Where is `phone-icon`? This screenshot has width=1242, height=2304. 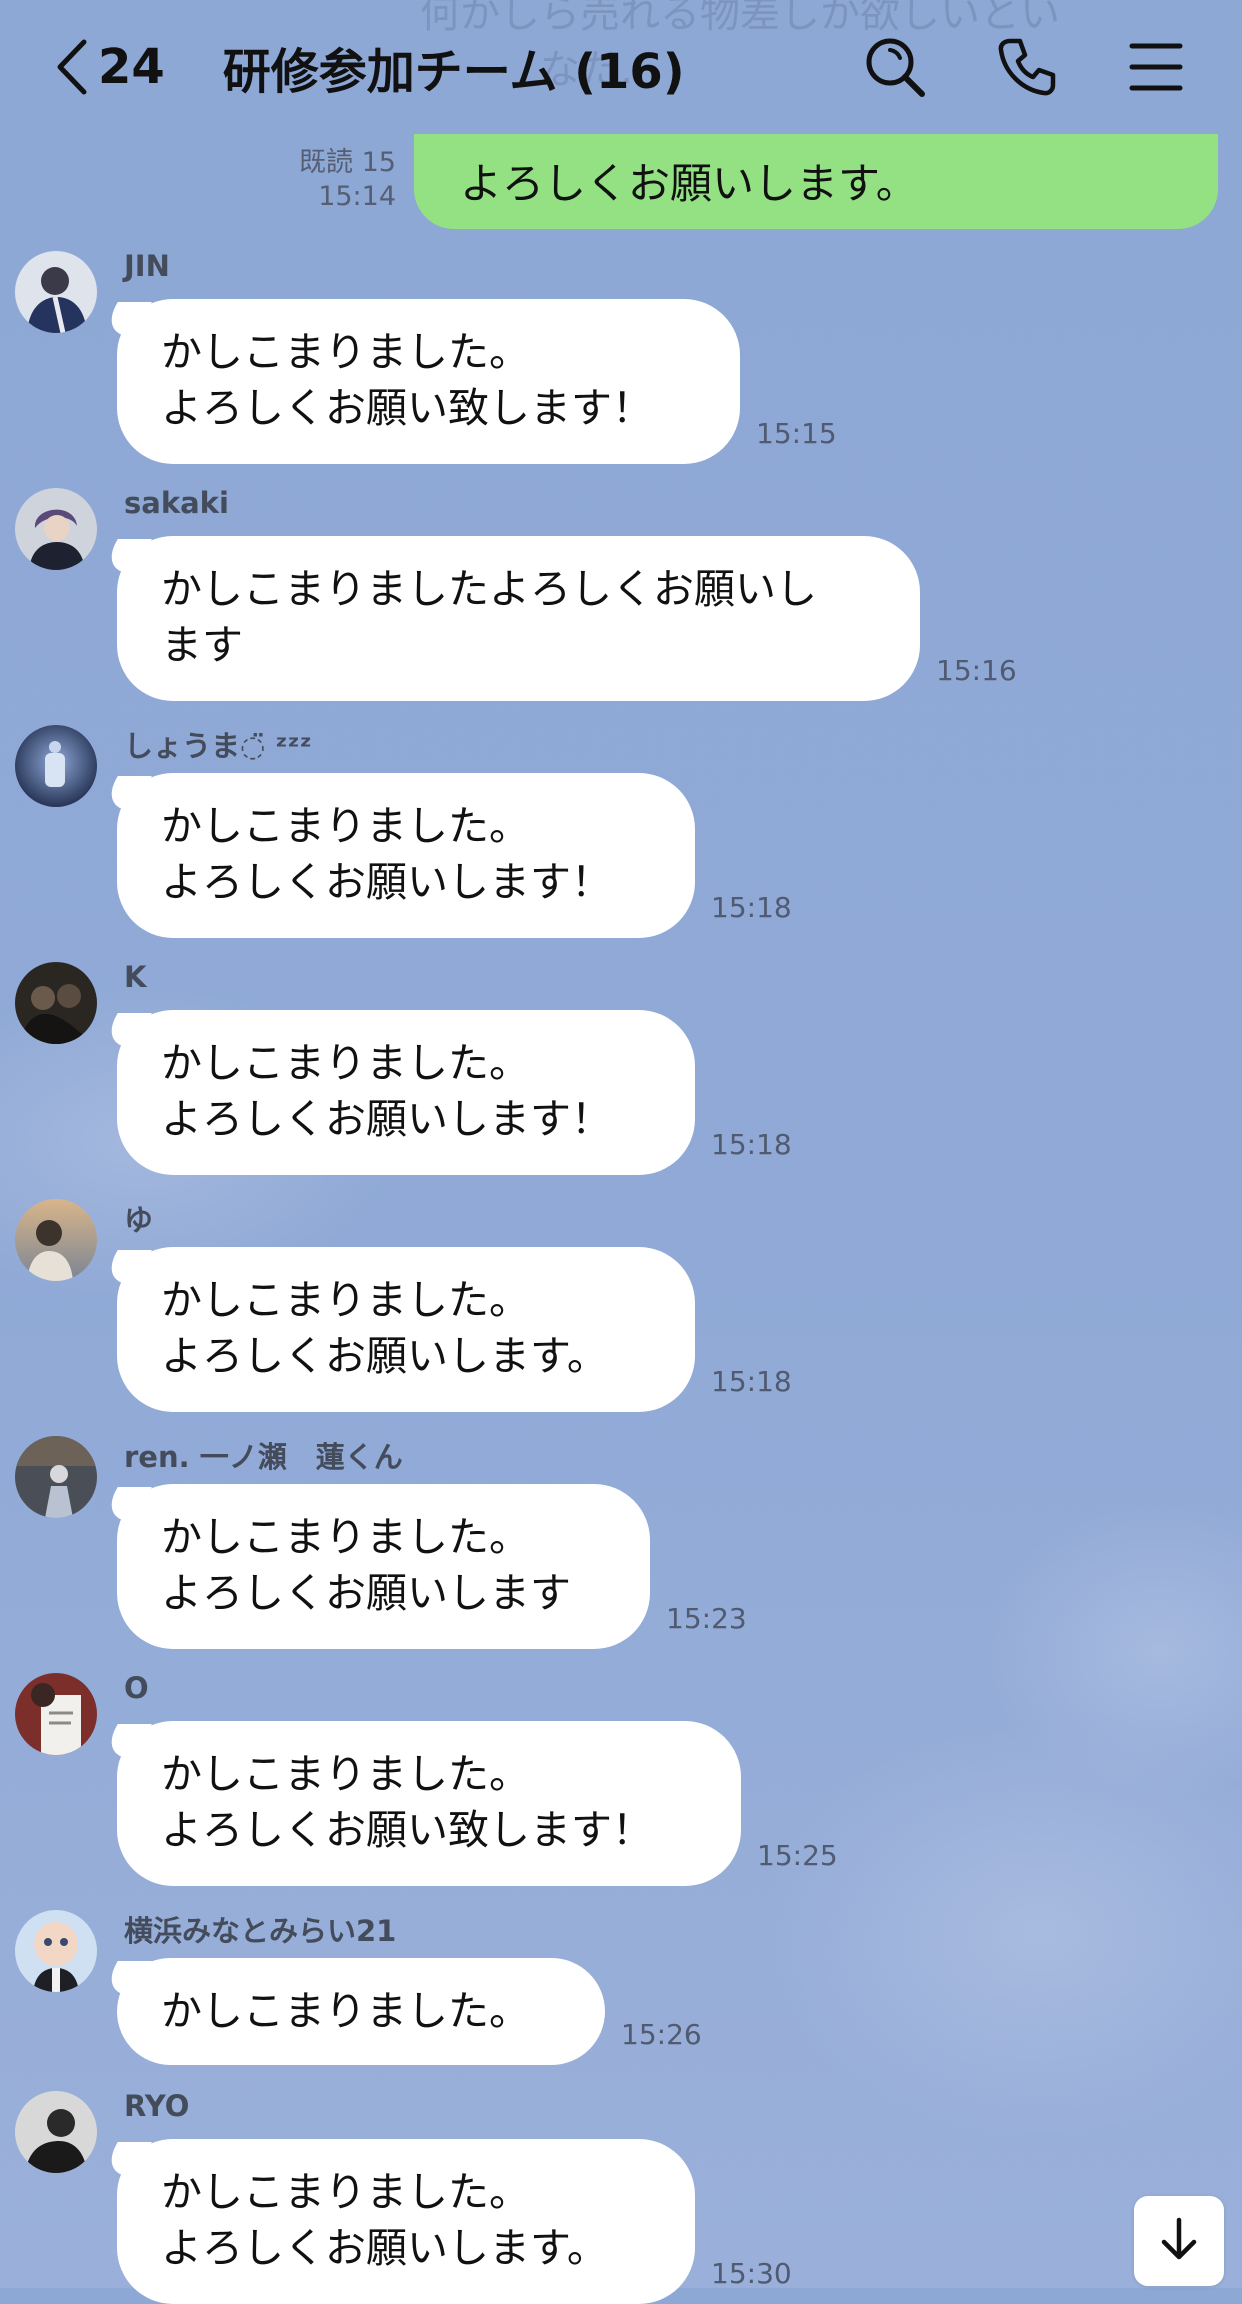
phone-icon is located at coordinates (1027, 69).